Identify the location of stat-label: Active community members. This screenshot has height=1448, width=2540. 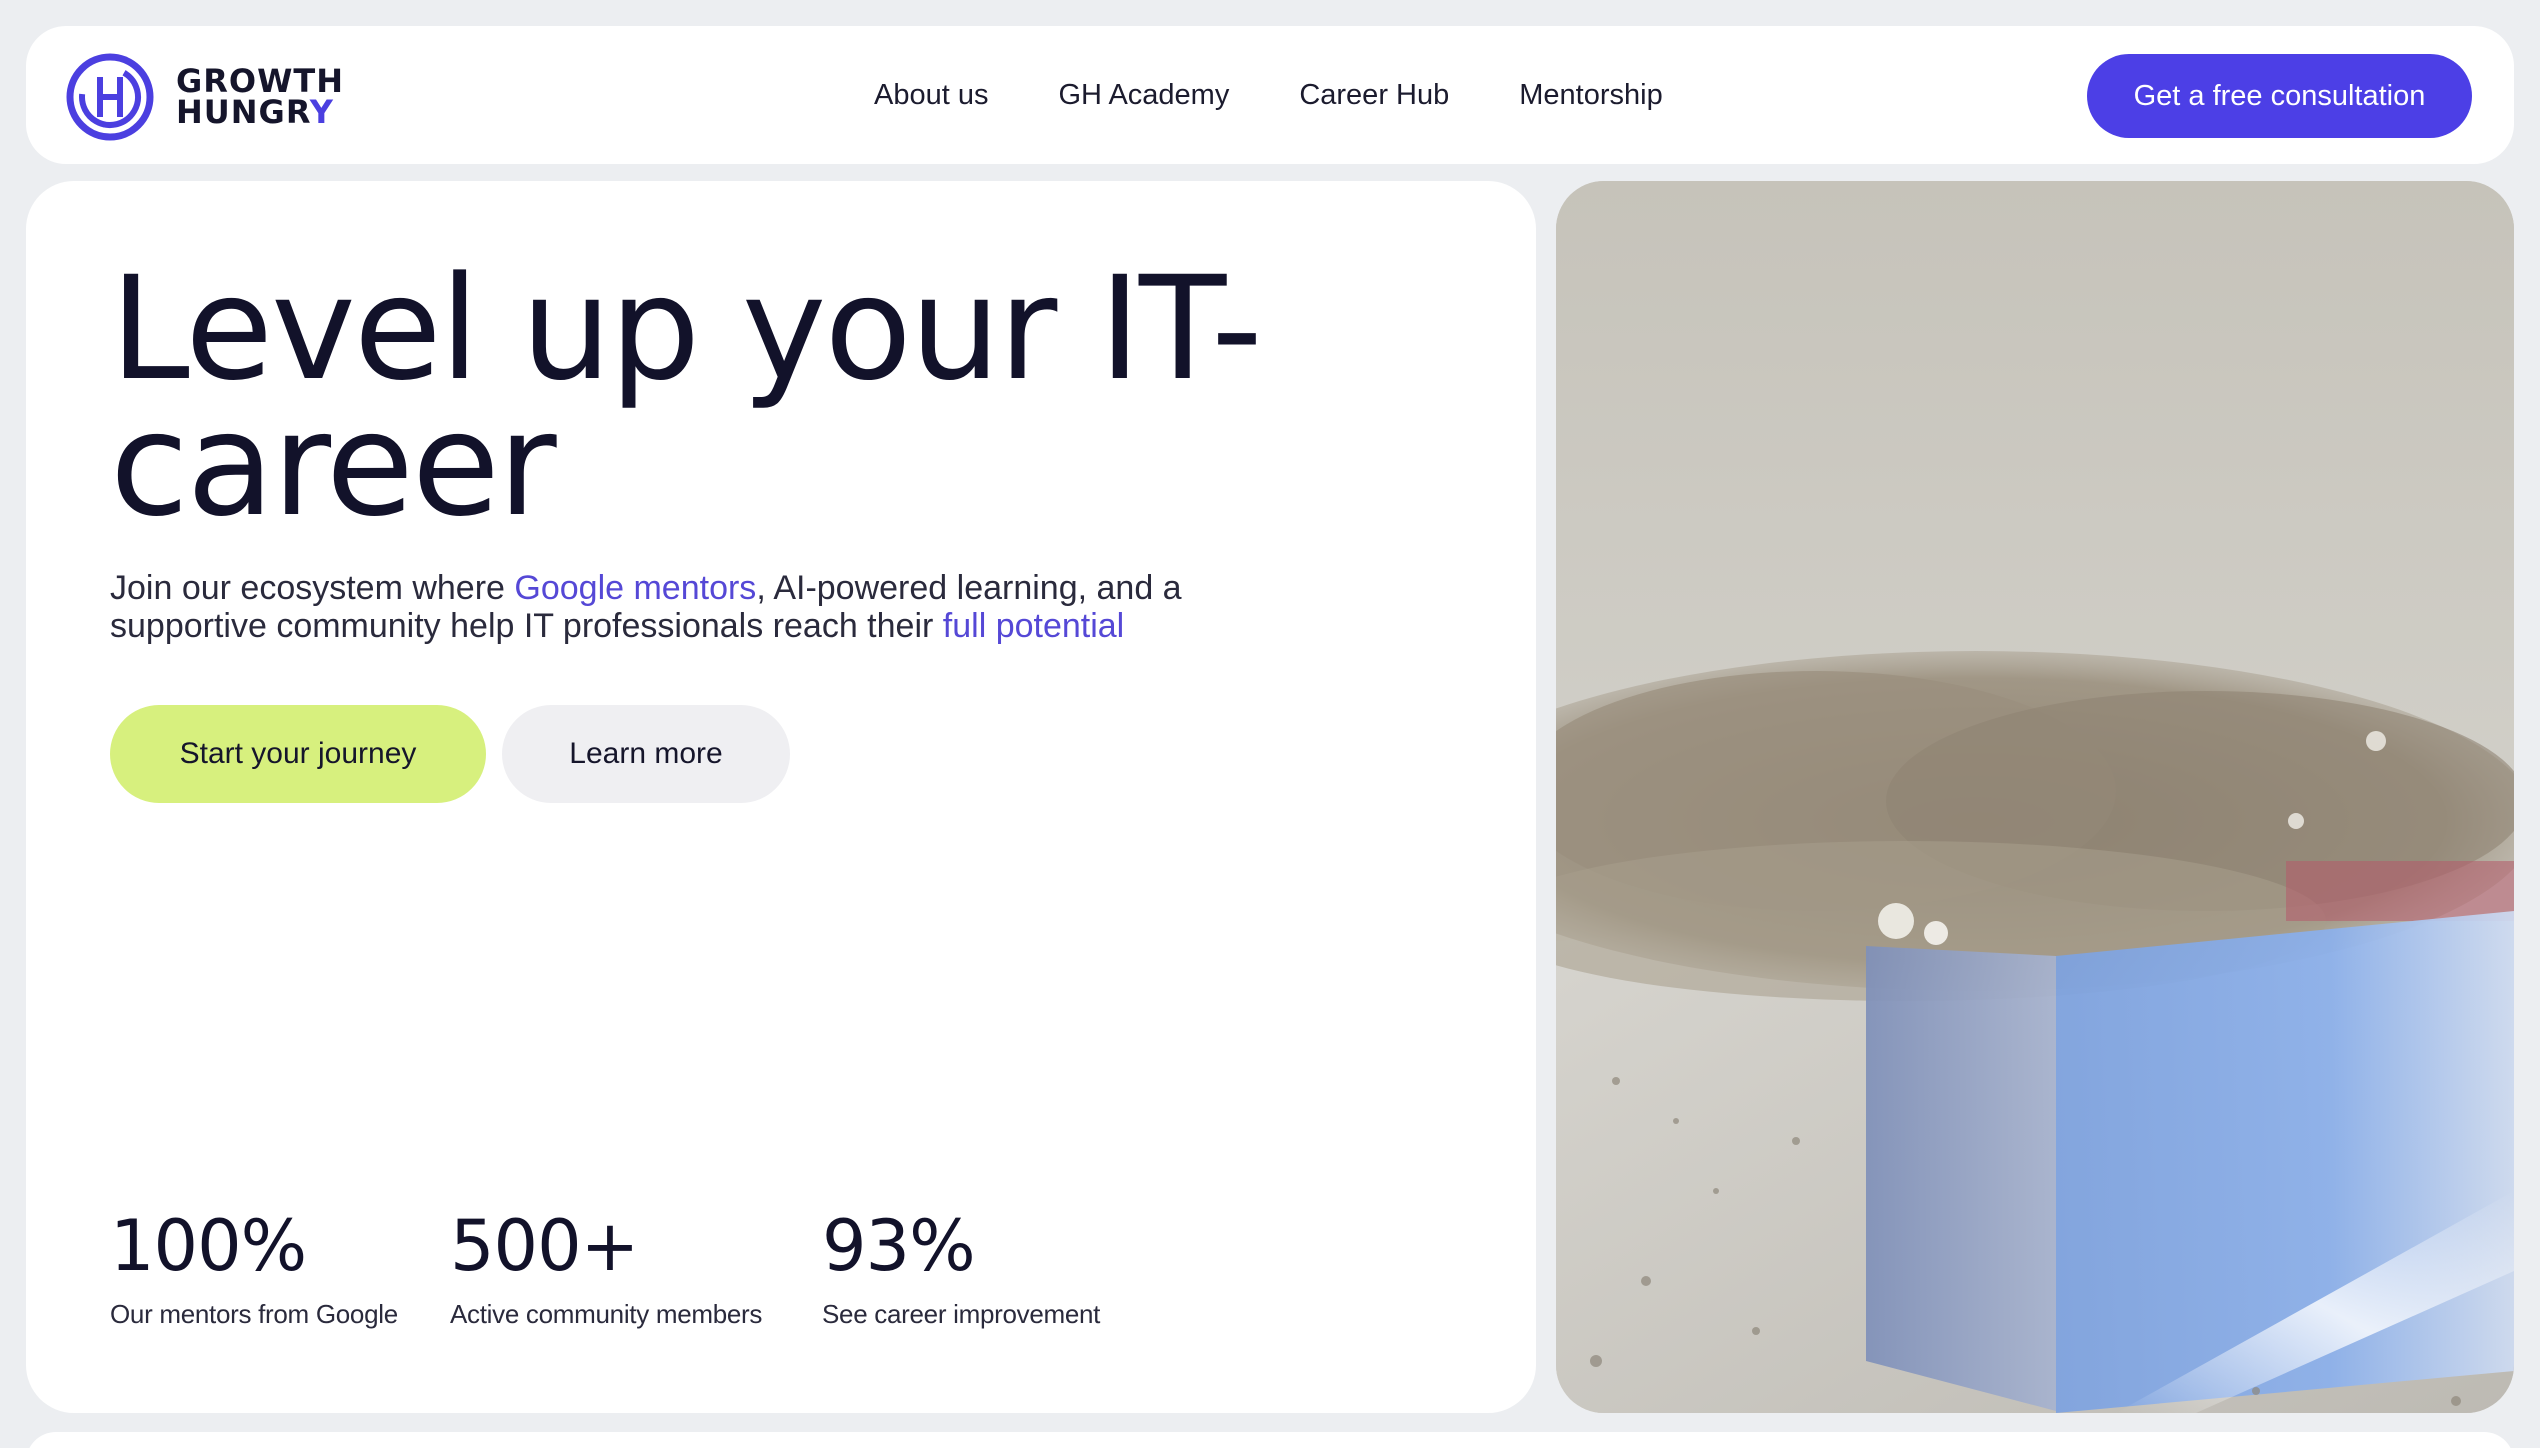
(606, 1314).